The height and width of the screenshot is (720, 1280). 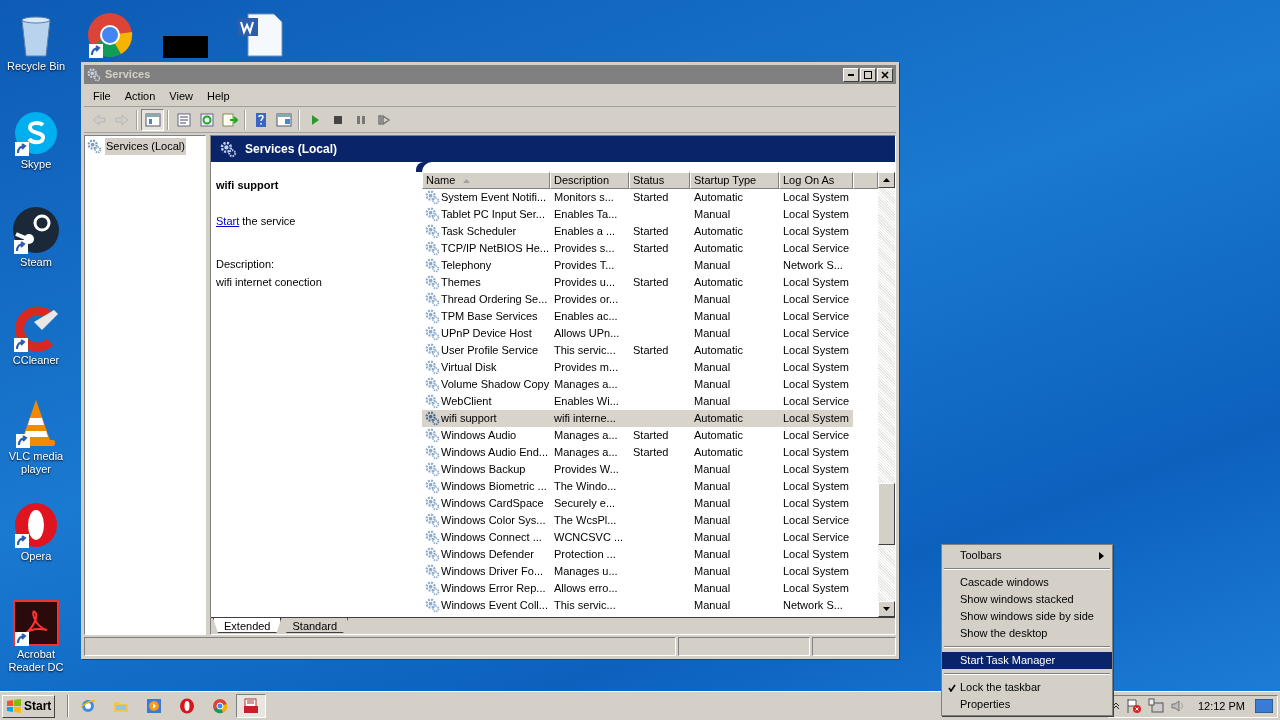 What do you see at coordinates (637, 435) in the screenshot?
I see `table-row: Windows Audio Manages a... Started Automatic Local Service` at bounding box center [637, 435].